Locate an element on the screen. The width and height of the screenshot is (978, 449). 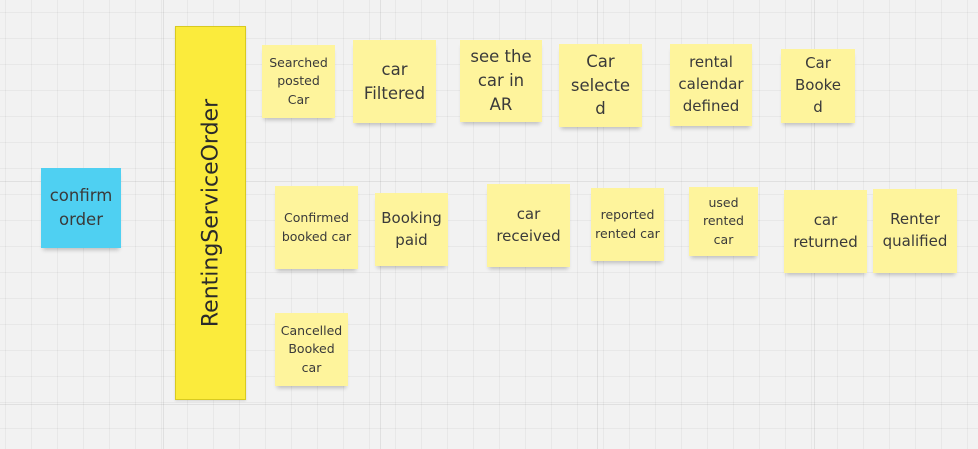
sticky-label: Booking paid is located at coordinates (411, 228).